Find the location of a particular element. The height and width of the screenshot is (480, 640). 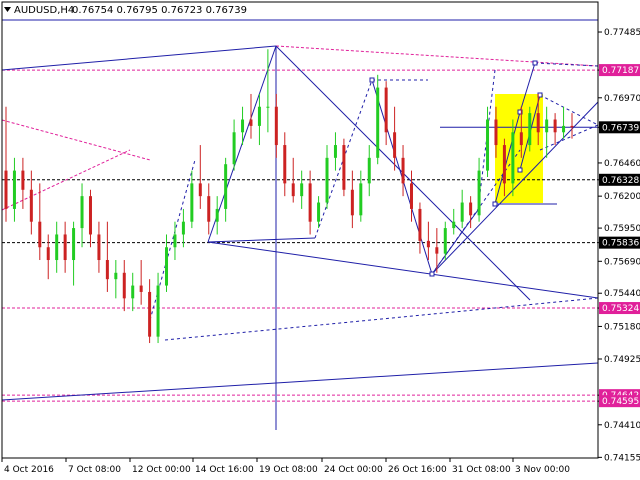

y-tick-label: 0.76970 is located at coordinates (622, 99).